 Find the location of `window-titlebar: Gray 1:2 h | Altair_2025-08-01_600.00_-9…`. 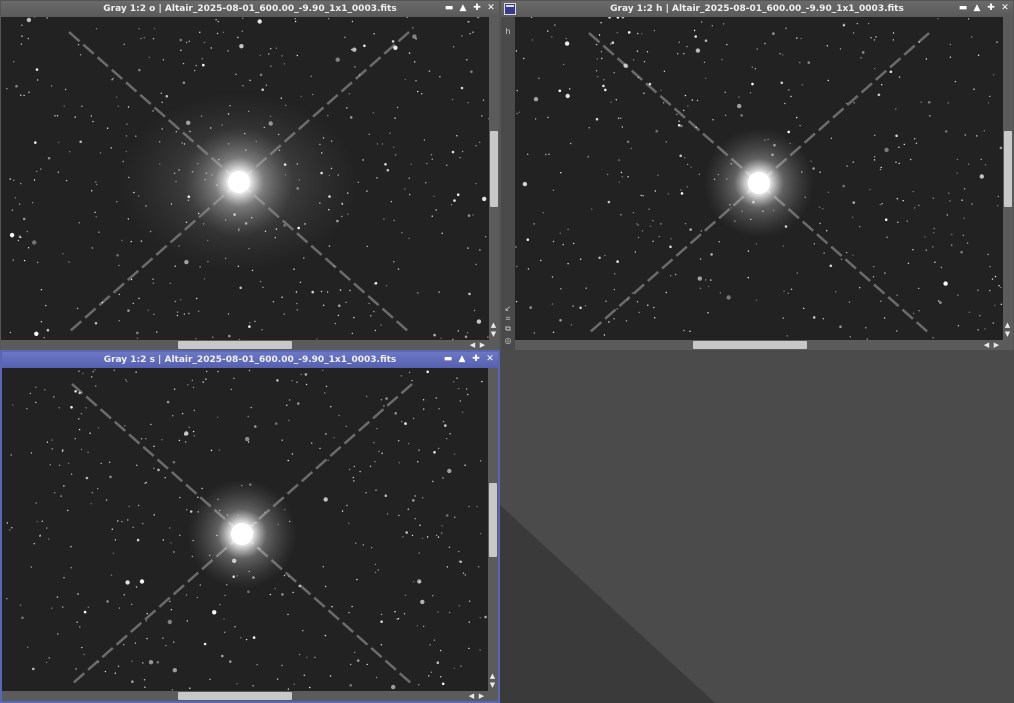

window-titlebar: Gray 1:2 h | Altair_2025-08-01_600.00_-9… is located at coordinates (757, 9).